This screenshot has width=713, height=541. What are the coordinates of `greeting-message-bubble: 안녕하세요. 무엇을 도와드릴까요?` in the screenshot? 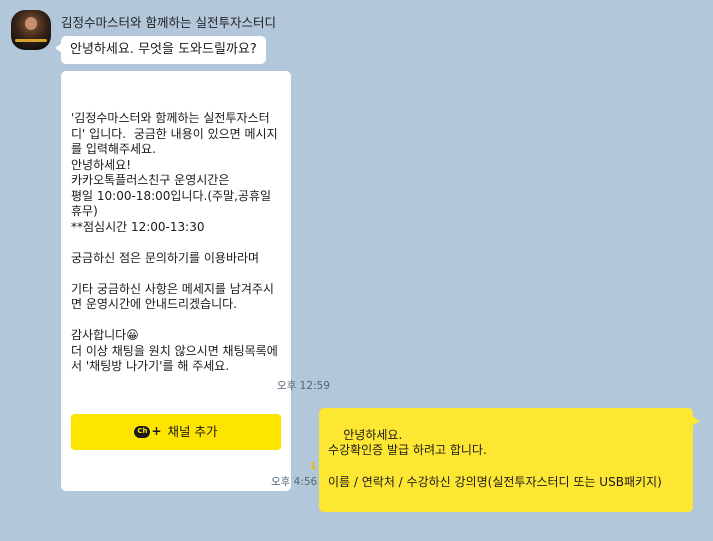 It's located at (160, 50).